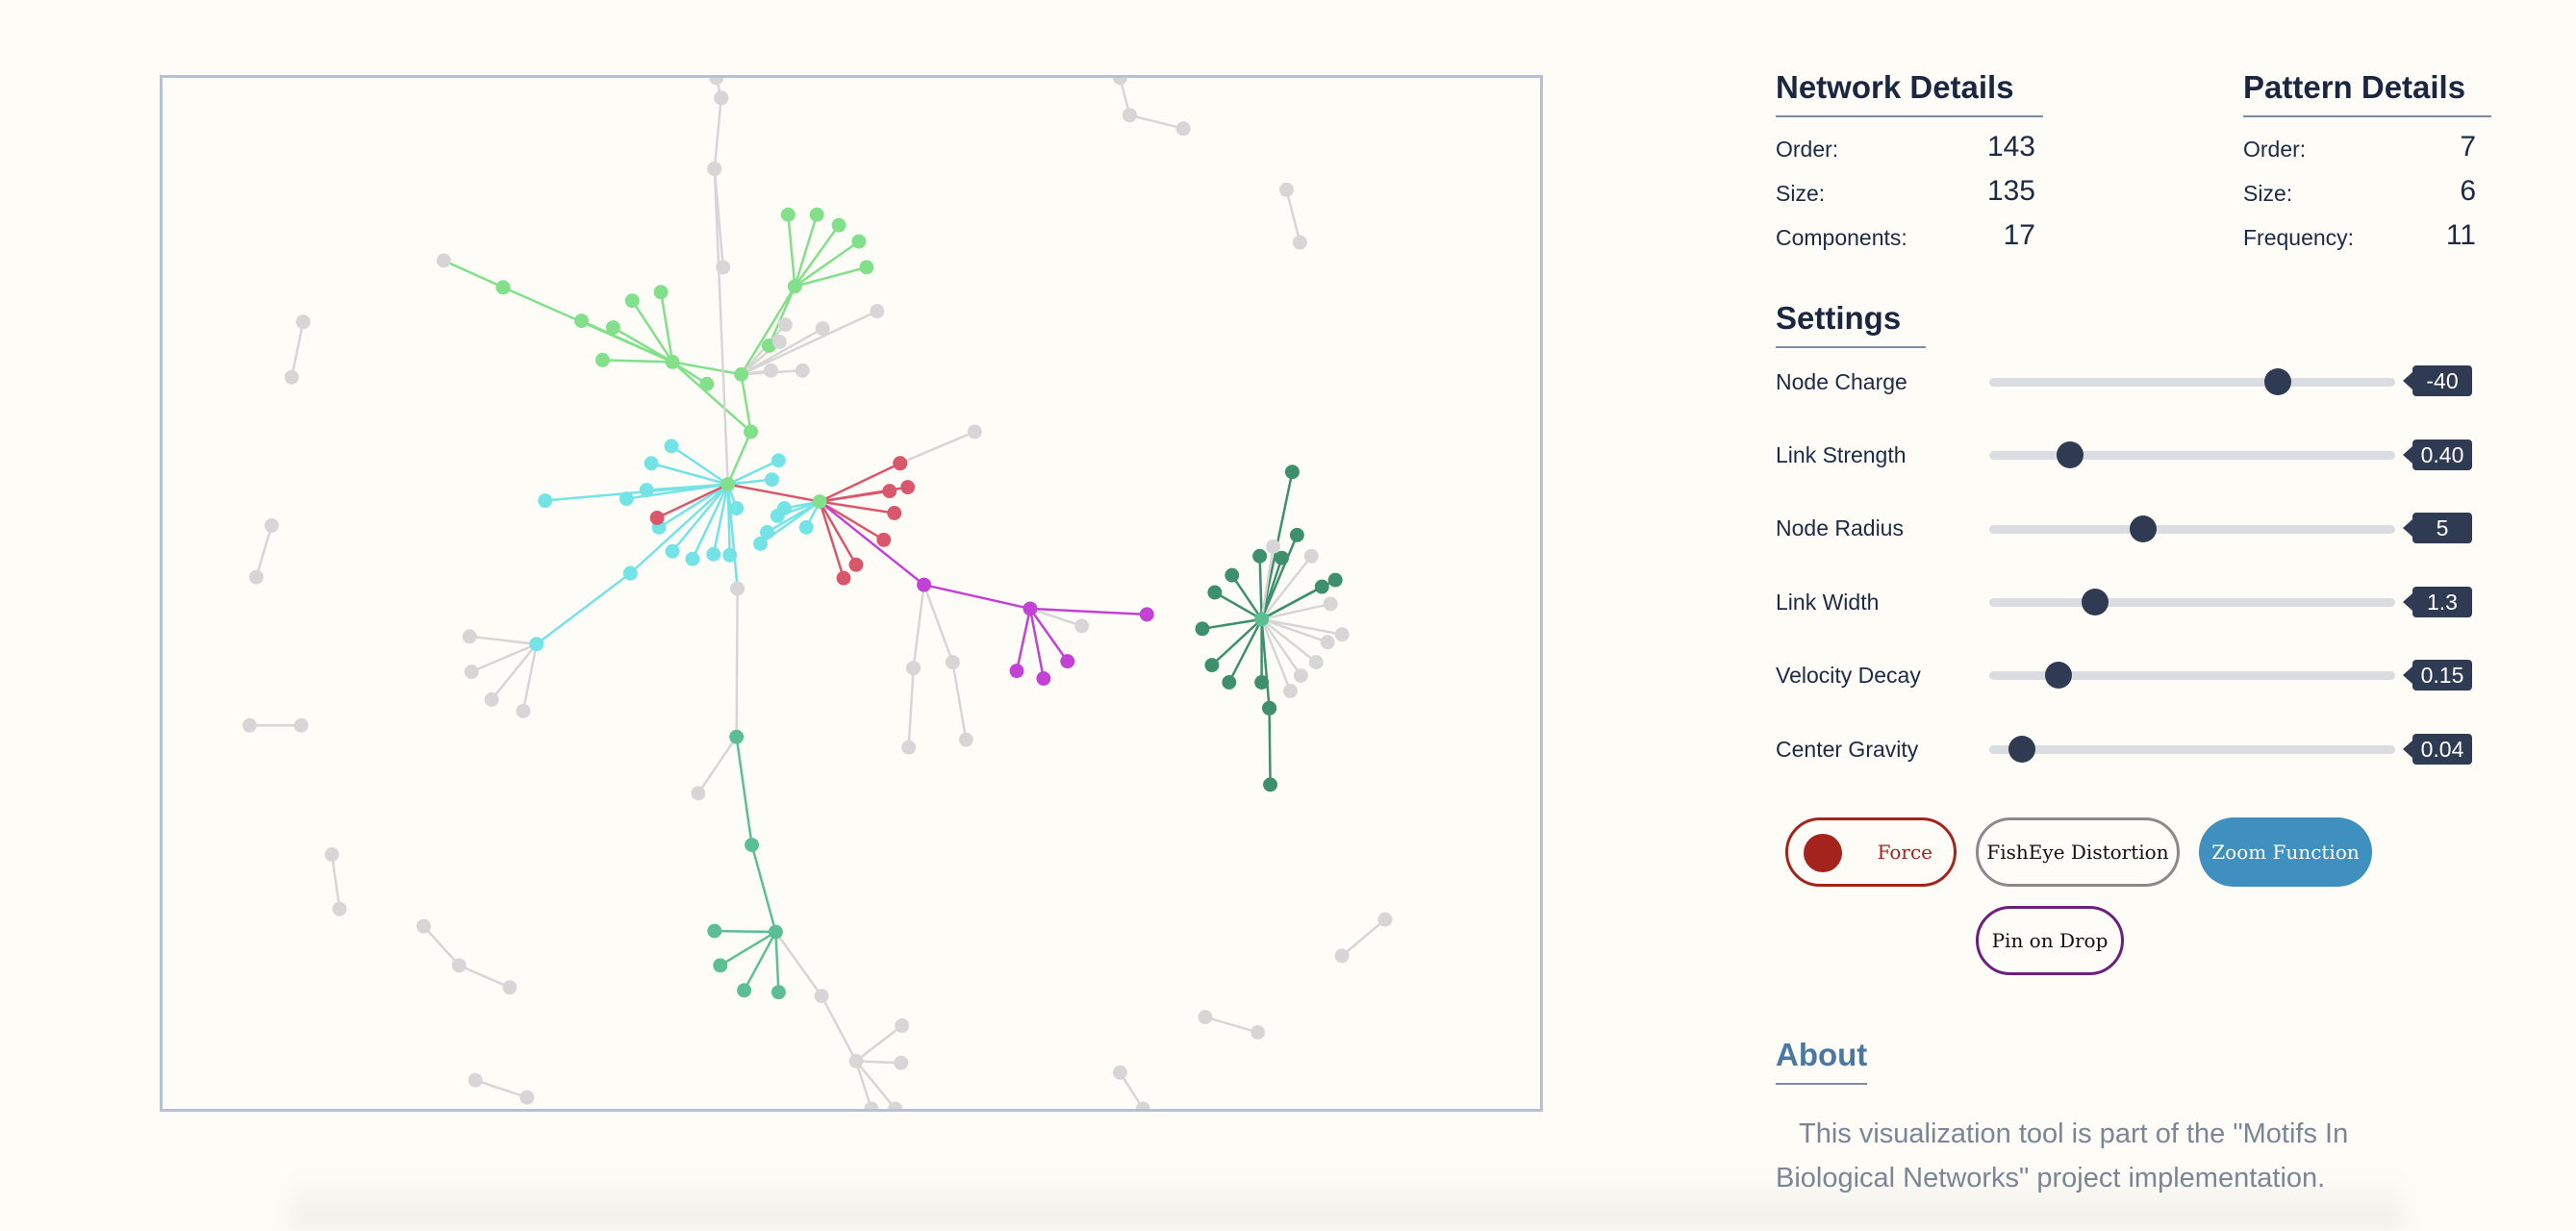  Describe the element at coordinates (2078, 852) in the screenshot. I see `fisheye-distortion-button: FishEye Distortion` at that location.